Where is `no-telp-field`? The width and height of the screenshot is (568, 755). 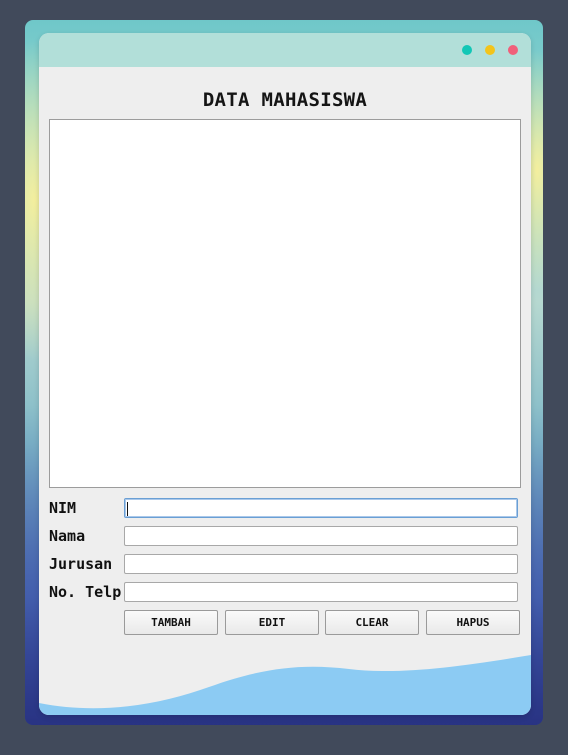 no-telp-field is located at coordinates (321, 592).